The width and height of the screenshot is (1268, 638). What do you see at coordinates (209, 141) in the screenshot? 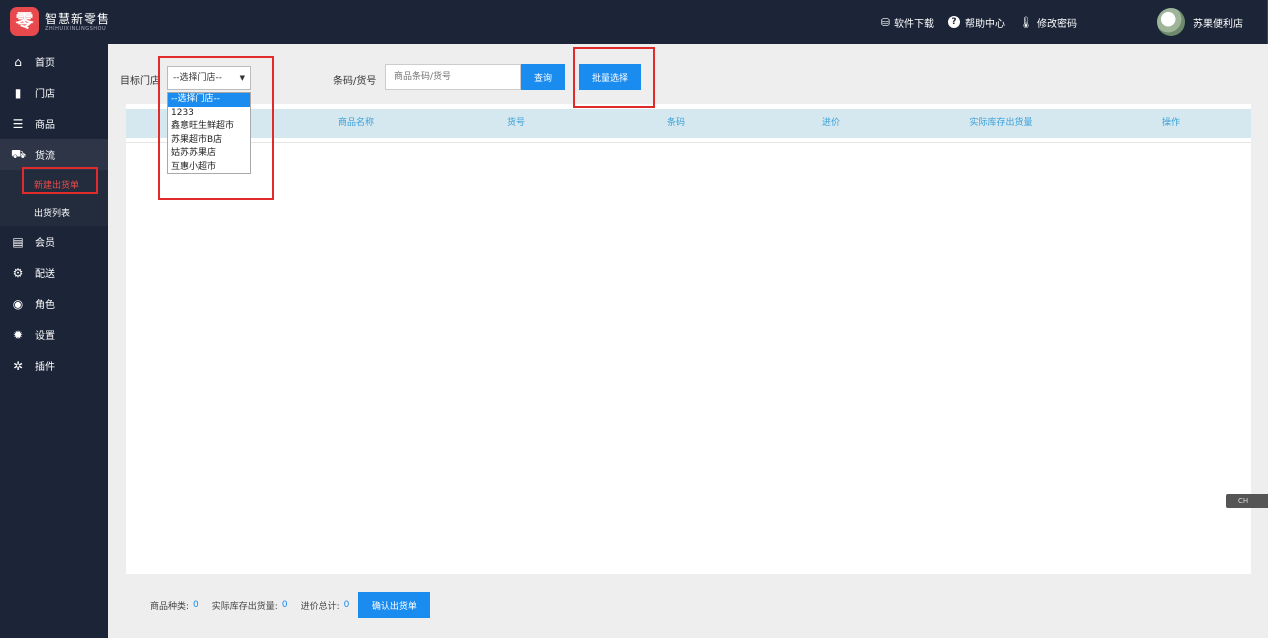
I see `dropdown-option: 苏果超市B店` at bounding box center [209, 141].